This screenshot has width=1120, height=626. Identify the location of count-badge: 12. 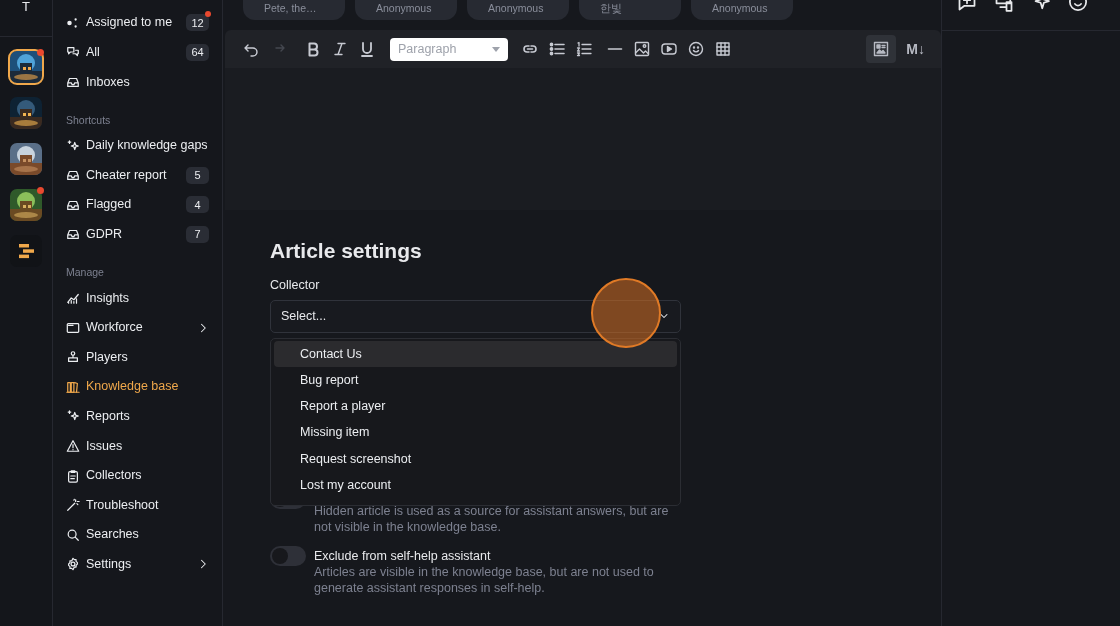
(197, 23).